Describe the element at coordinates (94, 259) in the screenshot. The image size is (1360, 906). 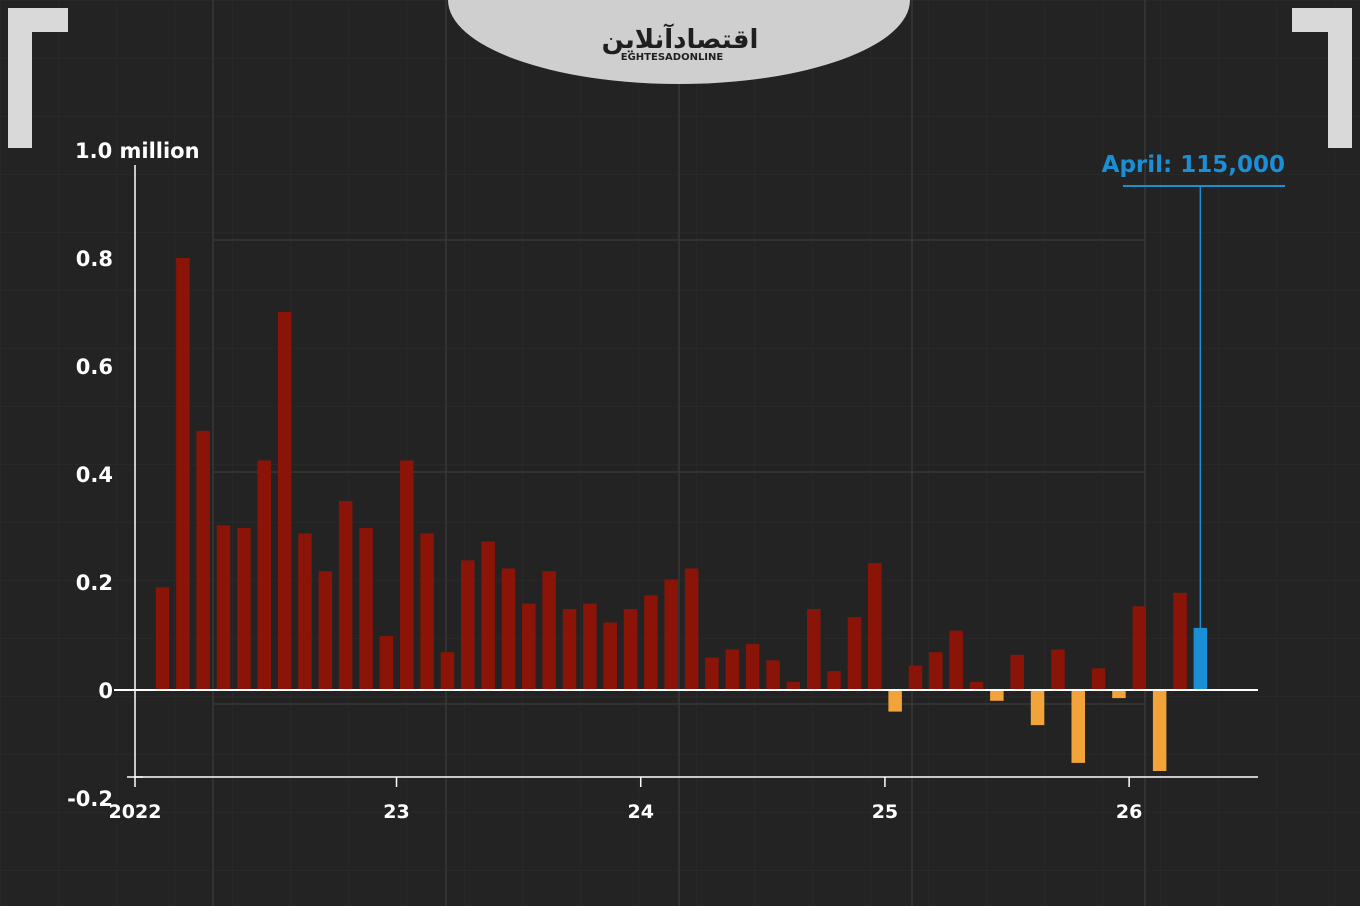
I see `y-tick-label: 0.8` at that location.